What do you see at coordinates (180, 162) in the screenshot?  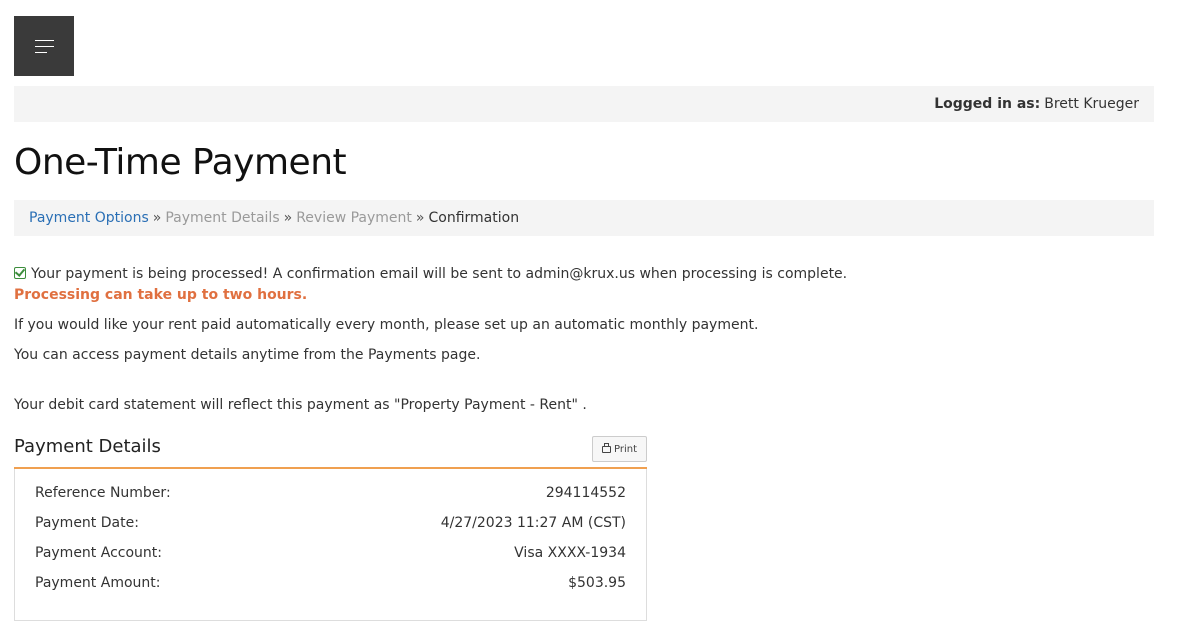 I see `page-title: One-Time Payment` at bounding box center [180, 162].